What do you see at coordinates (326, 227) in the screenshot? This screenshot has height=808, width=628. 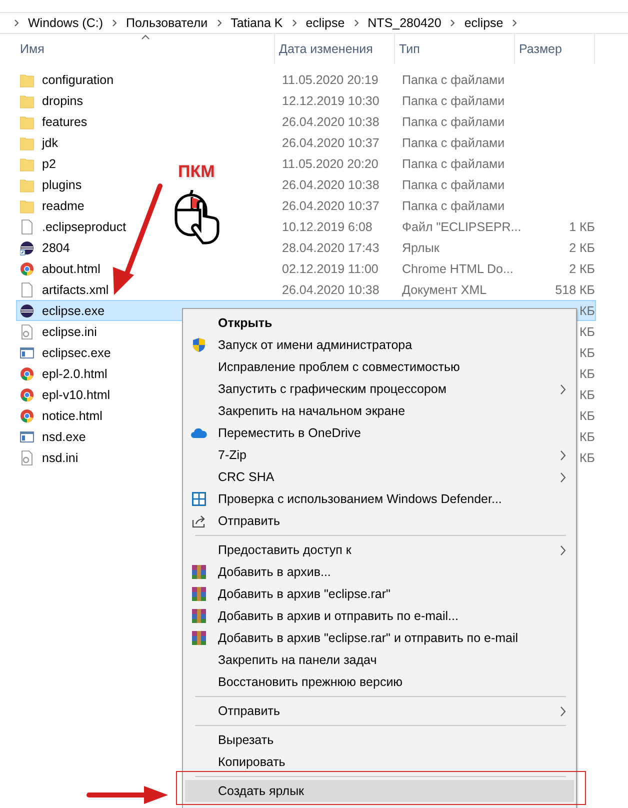 I see `file-date: 10.12.2019 6:08` at bounding box center [326, 227].